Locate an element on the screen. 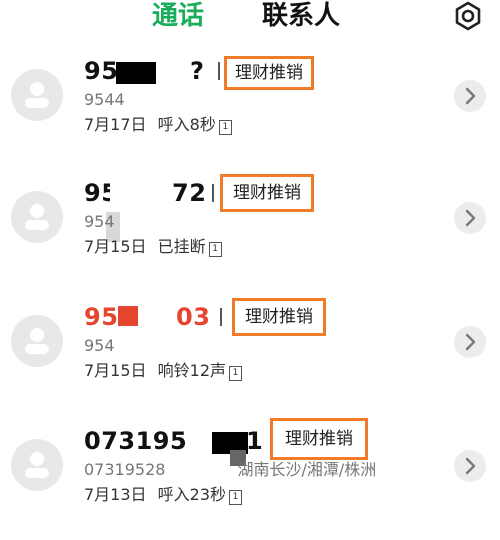 This screenshot has width=500, height=540. phone-number-tail: 72 is located at coordinates (189, 193).